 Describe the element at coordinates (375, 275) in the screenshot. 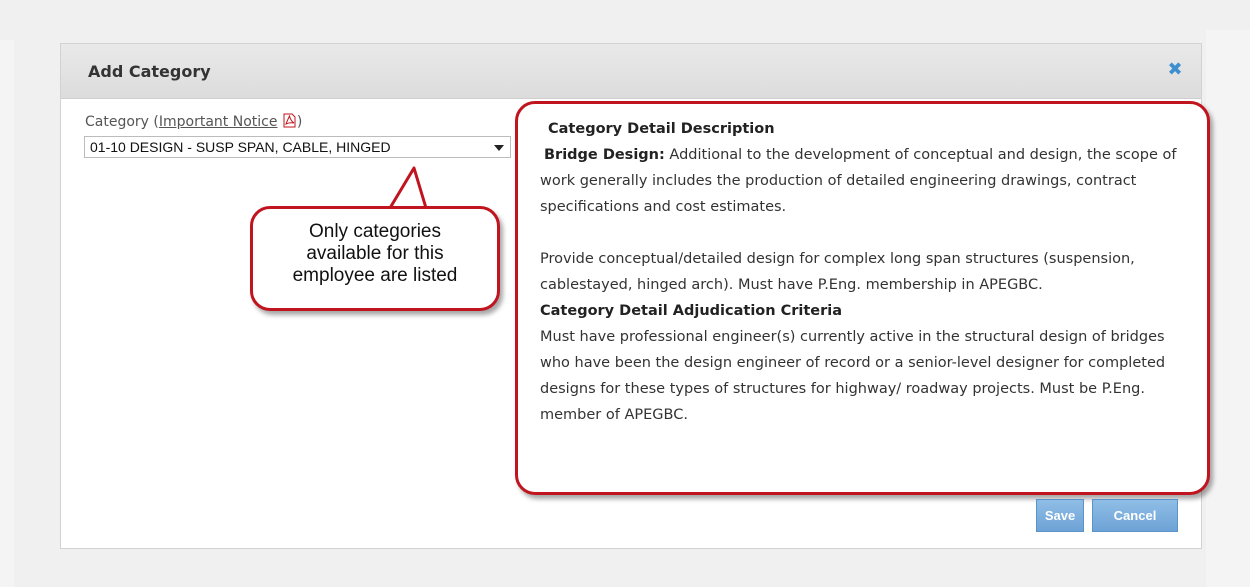

I see `callout-line: employee are listed` at that location.